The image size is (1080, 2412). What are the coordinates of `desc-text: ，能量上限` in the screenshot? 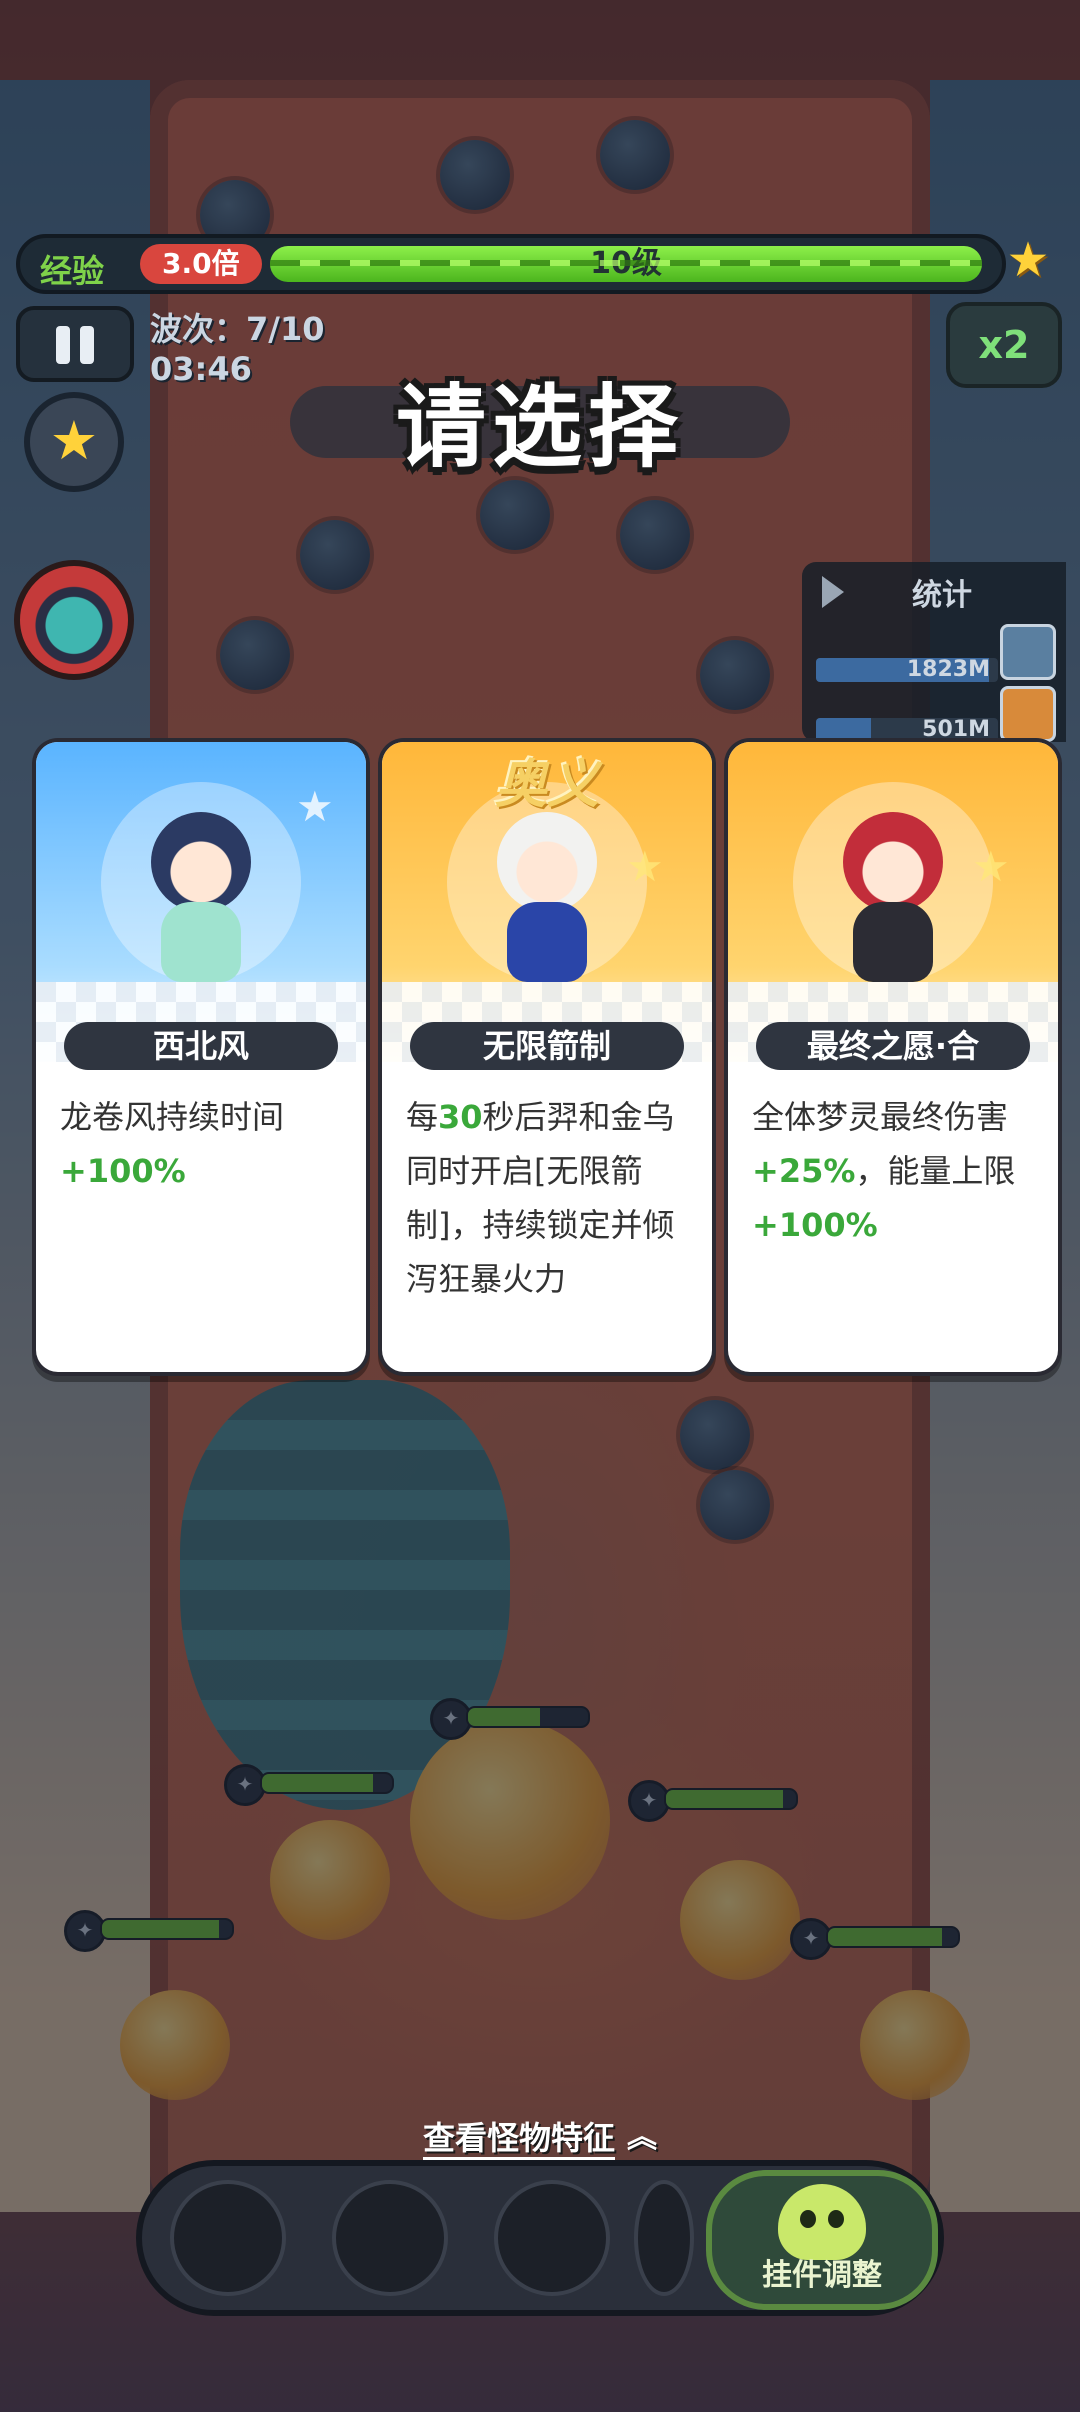 It's located at (935, 1171).